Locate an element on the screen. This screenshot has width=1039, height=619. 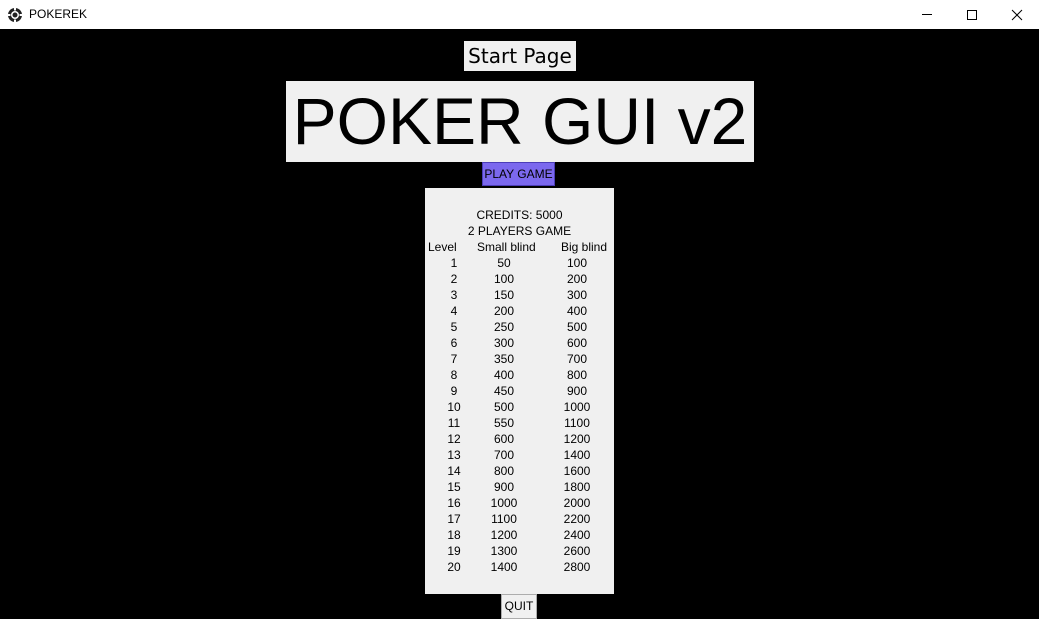
small-blind-cell: 1400 is located at coordinates (504, 567).